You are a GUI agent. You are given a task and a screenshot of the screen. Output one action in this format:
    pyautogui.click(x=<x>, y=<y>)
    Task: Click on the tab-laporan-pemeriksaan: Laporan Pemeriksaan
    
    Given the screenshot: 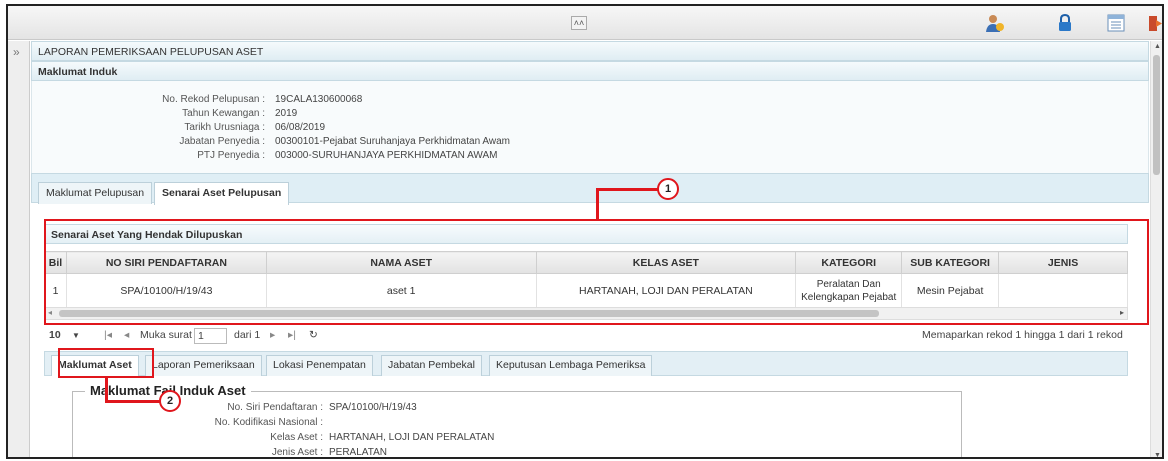 What is the action you would take?
    pyautogui.click(x=203, y=365)
    